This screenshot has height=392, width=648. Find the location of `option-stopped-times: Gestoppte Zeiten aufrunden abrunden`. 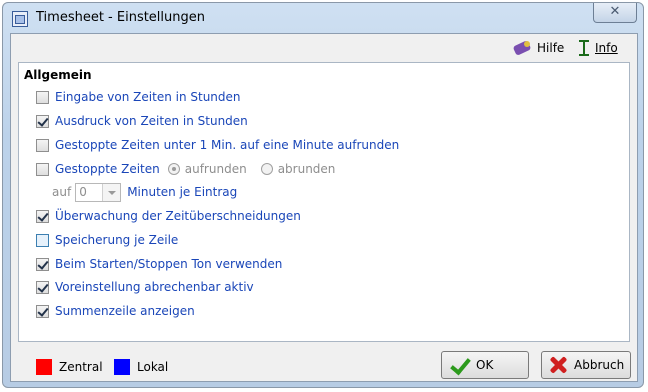

option-stopped-times: Gestoppte Zeiten aufrunden abrunden is located at coordinates (185, 169).